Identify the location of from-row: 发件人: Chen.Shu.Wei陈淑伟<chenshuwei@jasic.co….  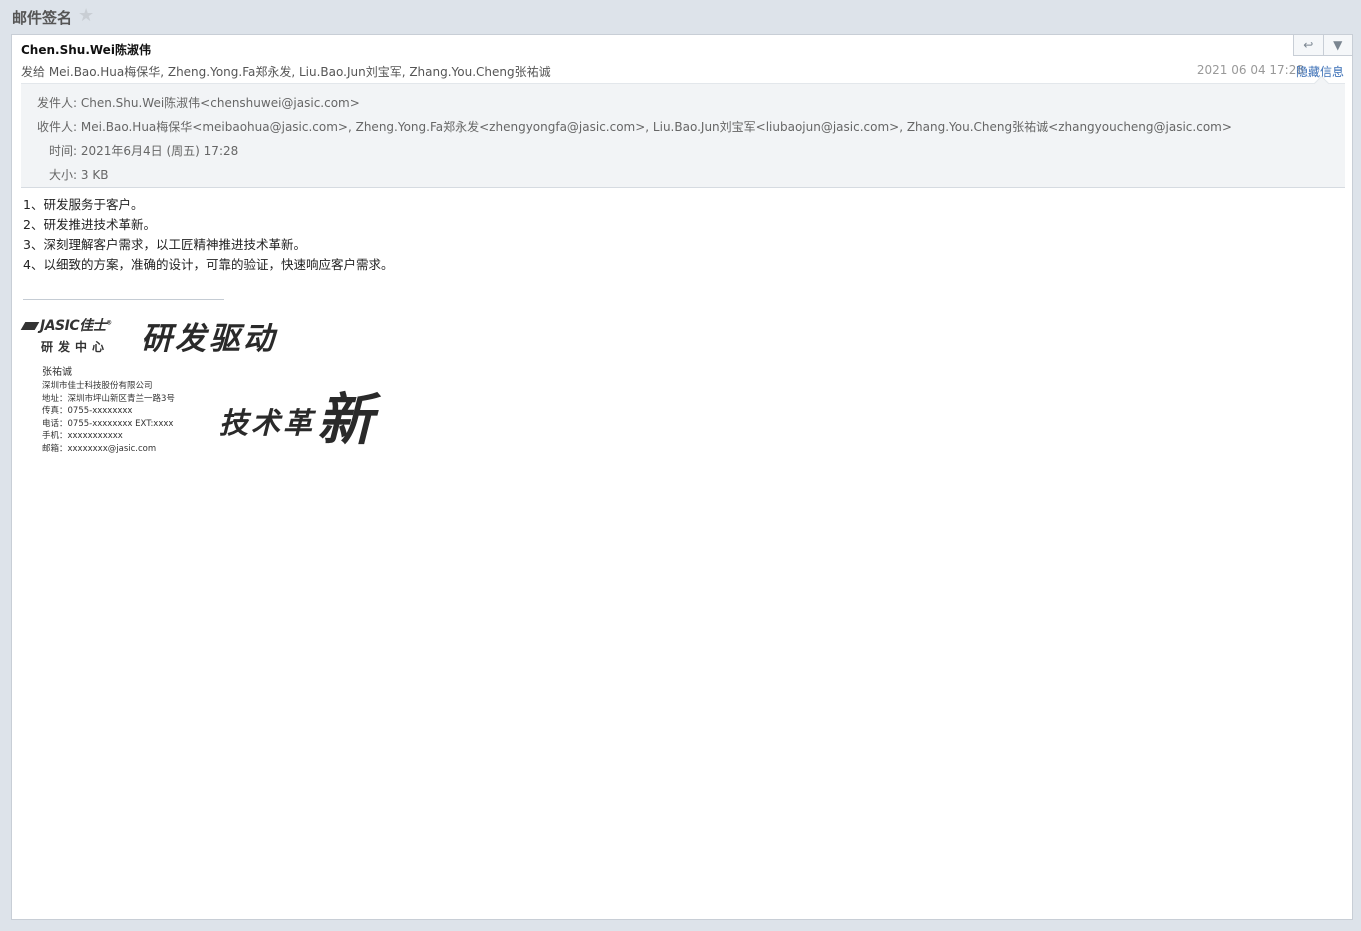
(198, 102).